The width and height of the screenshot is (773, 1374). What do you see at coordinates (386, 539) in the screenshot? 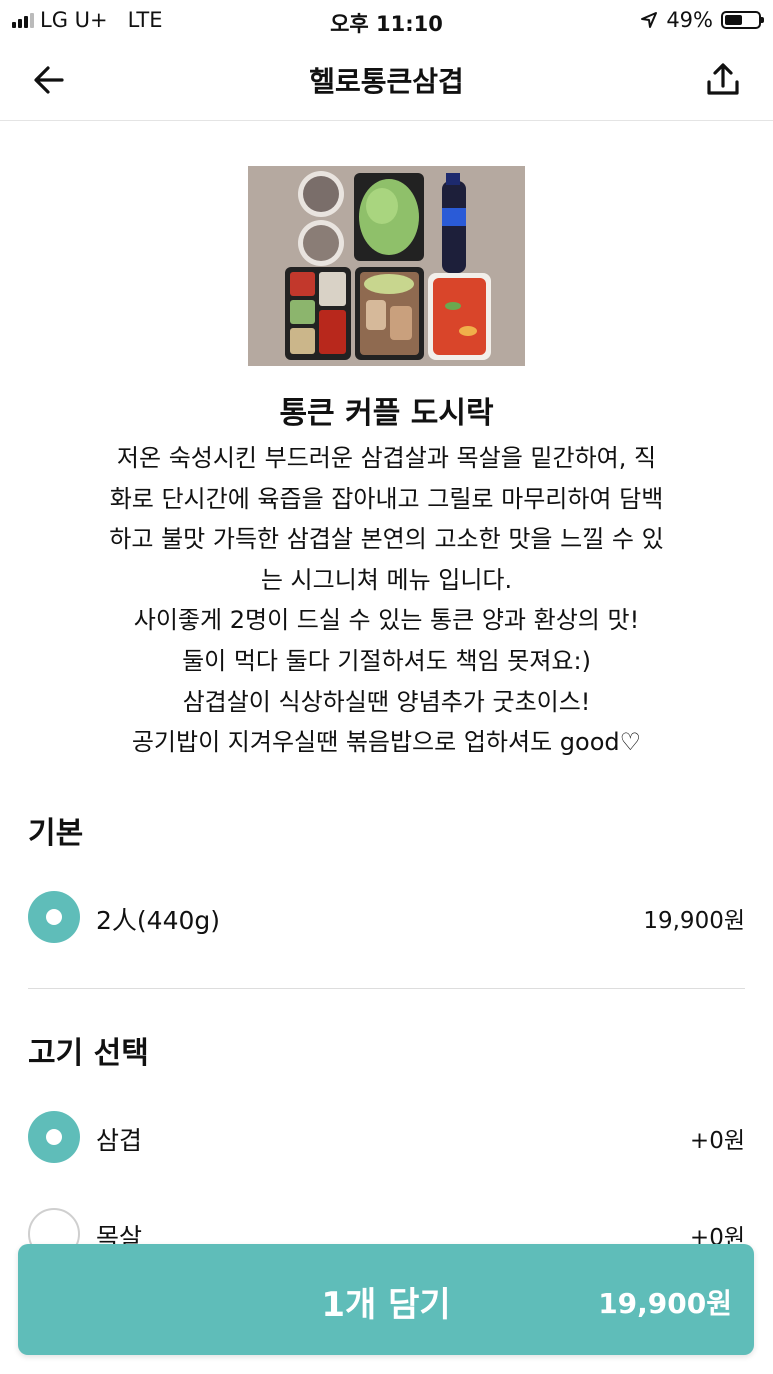
I see `description-line: 하고 불맛 가득한 삼겹살 본연의 고소한 맛을 느낄 수 있` at bounding box center [386, 539].